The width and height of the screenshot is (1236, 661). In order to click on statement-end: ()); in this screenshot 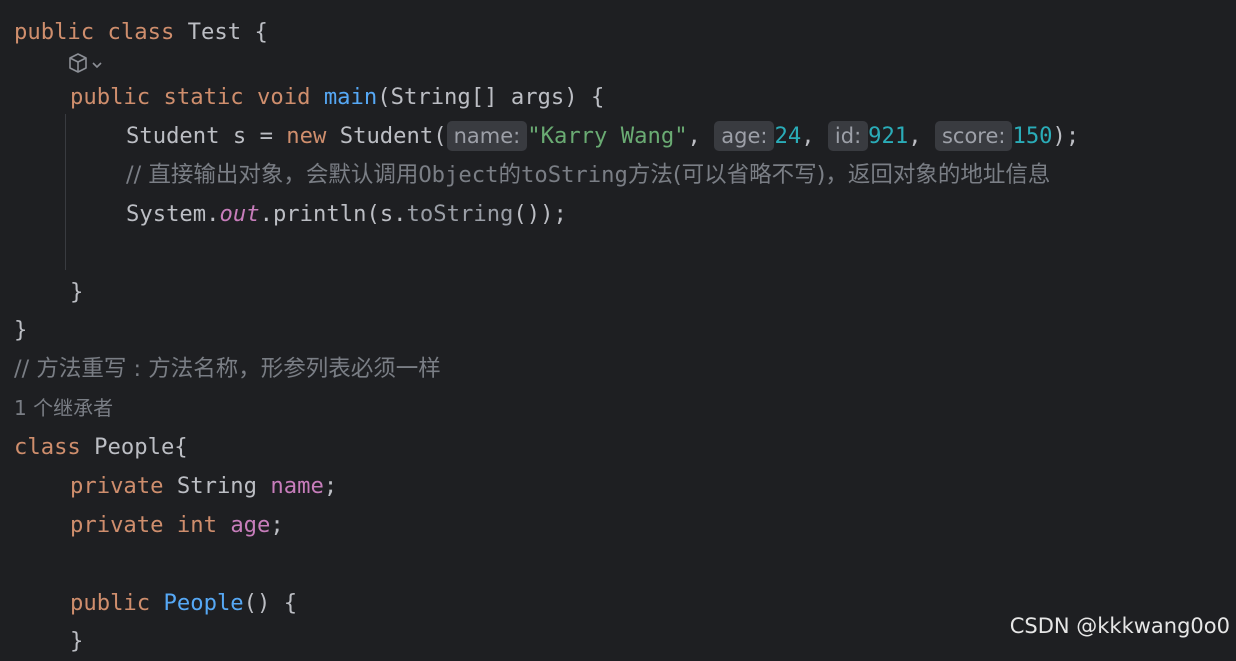, I will do `click(540, 214)`.